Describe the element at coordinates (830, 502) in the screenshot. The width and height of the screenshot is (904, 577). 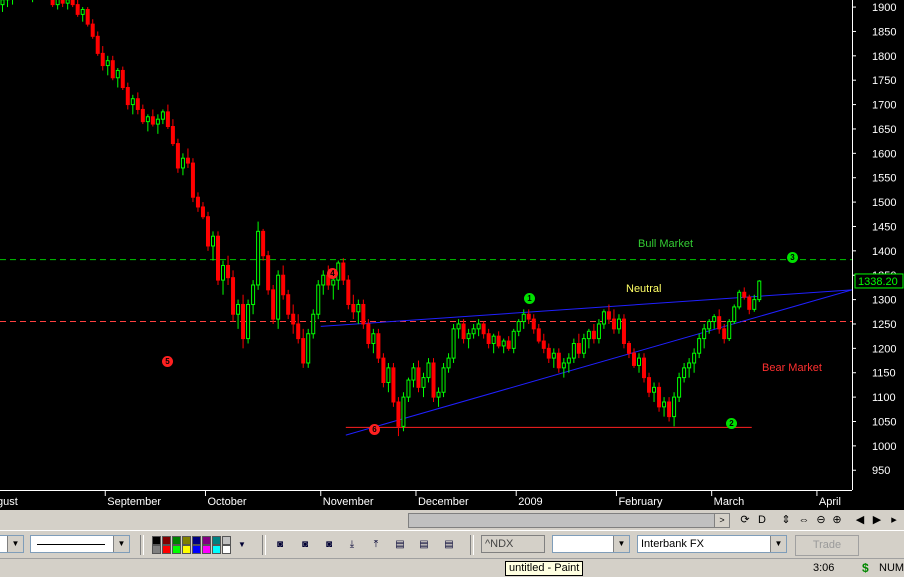
I see `time-tick-label: April` at that location.